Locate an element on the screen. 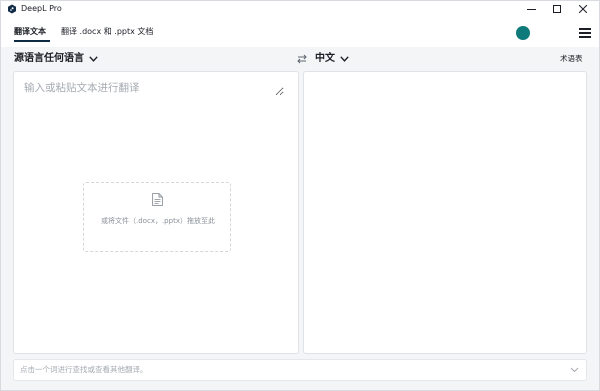 Image resolution: width=600 pixels, height=391 pixels. minimize-icon is located at coordinates (531, 9).